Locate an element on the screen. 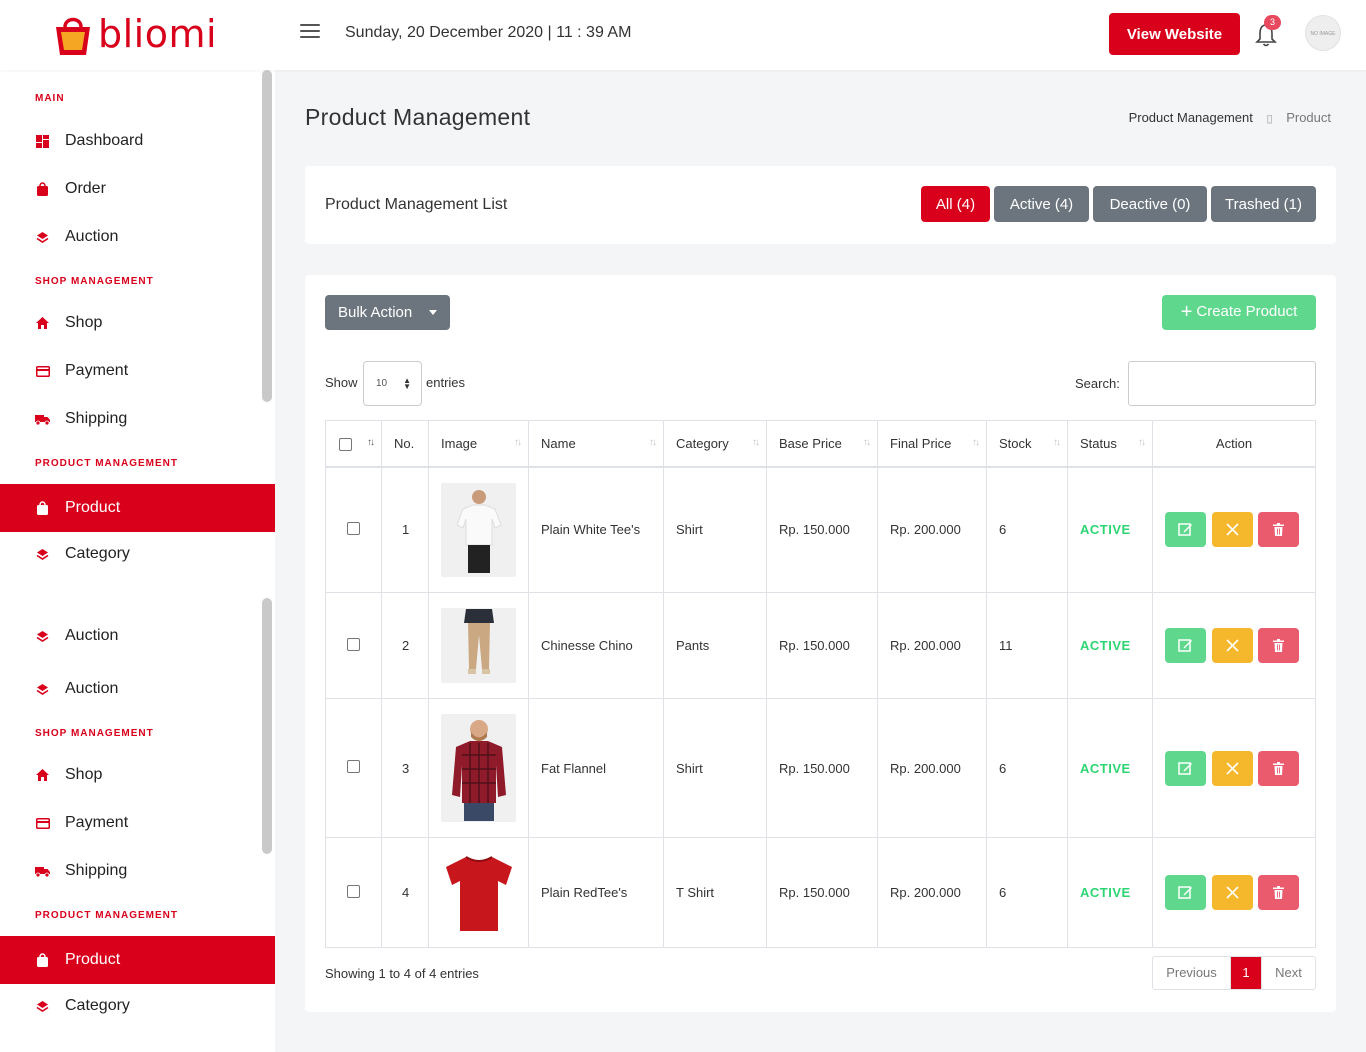  filter-trashed-button: Trashed (1) is located at coordinates (1263, 204).